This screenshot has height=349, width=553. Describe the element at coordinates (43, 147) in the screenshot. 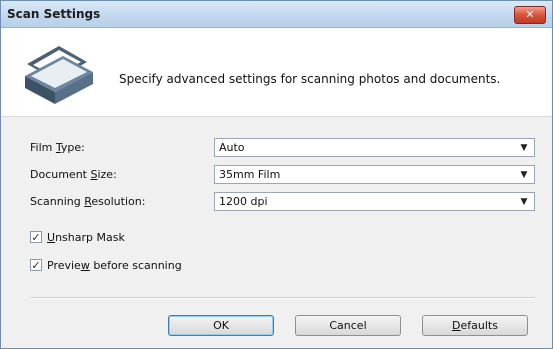

I see `film-type-label-pre: Film` at that location.